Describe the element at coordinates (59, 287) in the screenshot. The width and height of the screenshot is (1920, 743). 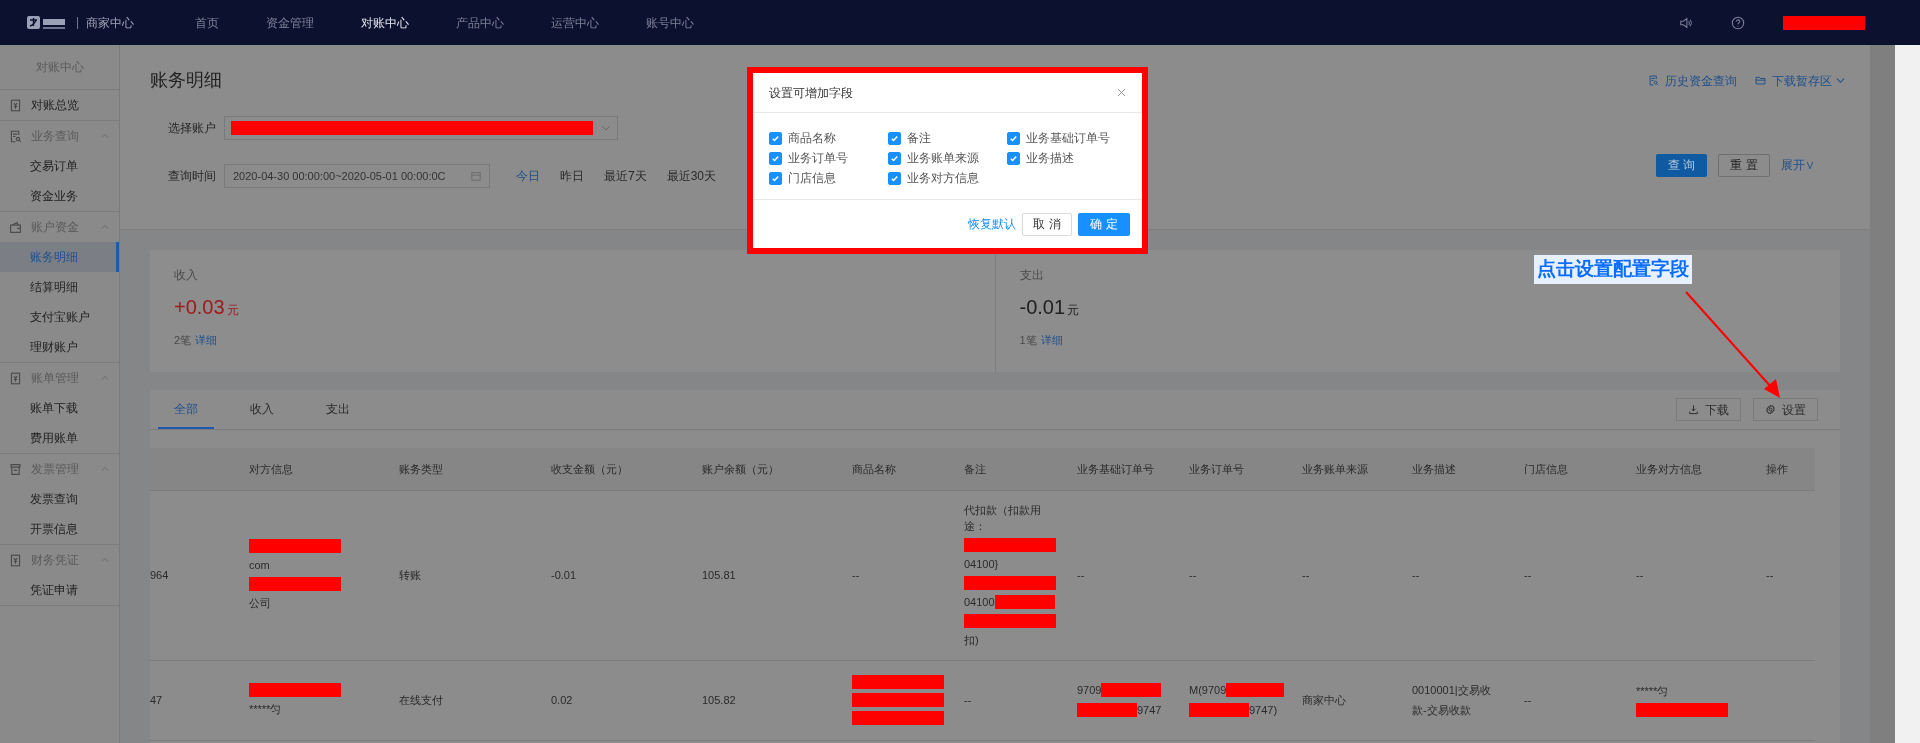
I see `sidebar-item: 结算明细` at that location.